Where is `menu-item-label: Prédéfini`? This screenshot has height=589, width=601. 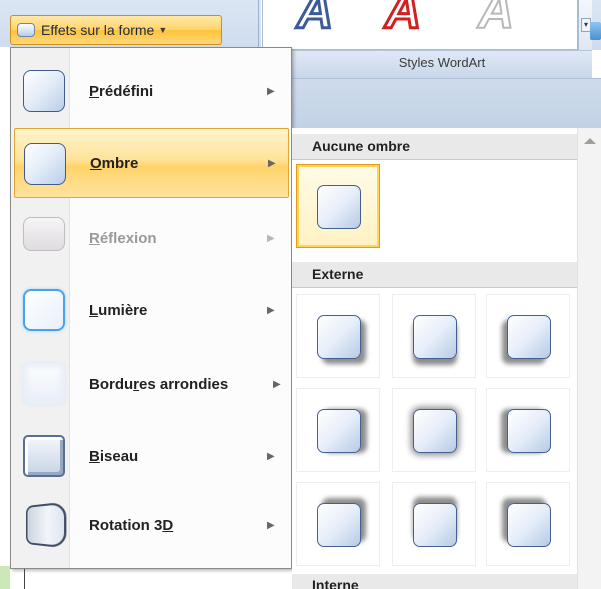
menu-item-label: Prédéfini is located at coordinates (121, 91).